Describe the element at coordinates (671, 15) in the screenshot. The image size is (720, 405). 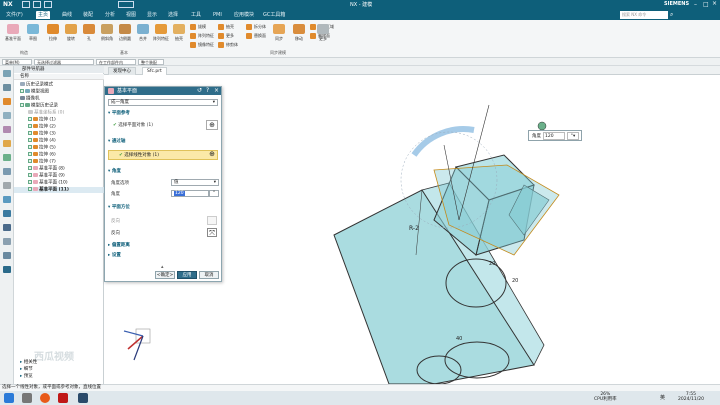
I see `search-icon: ⌕` at that location.